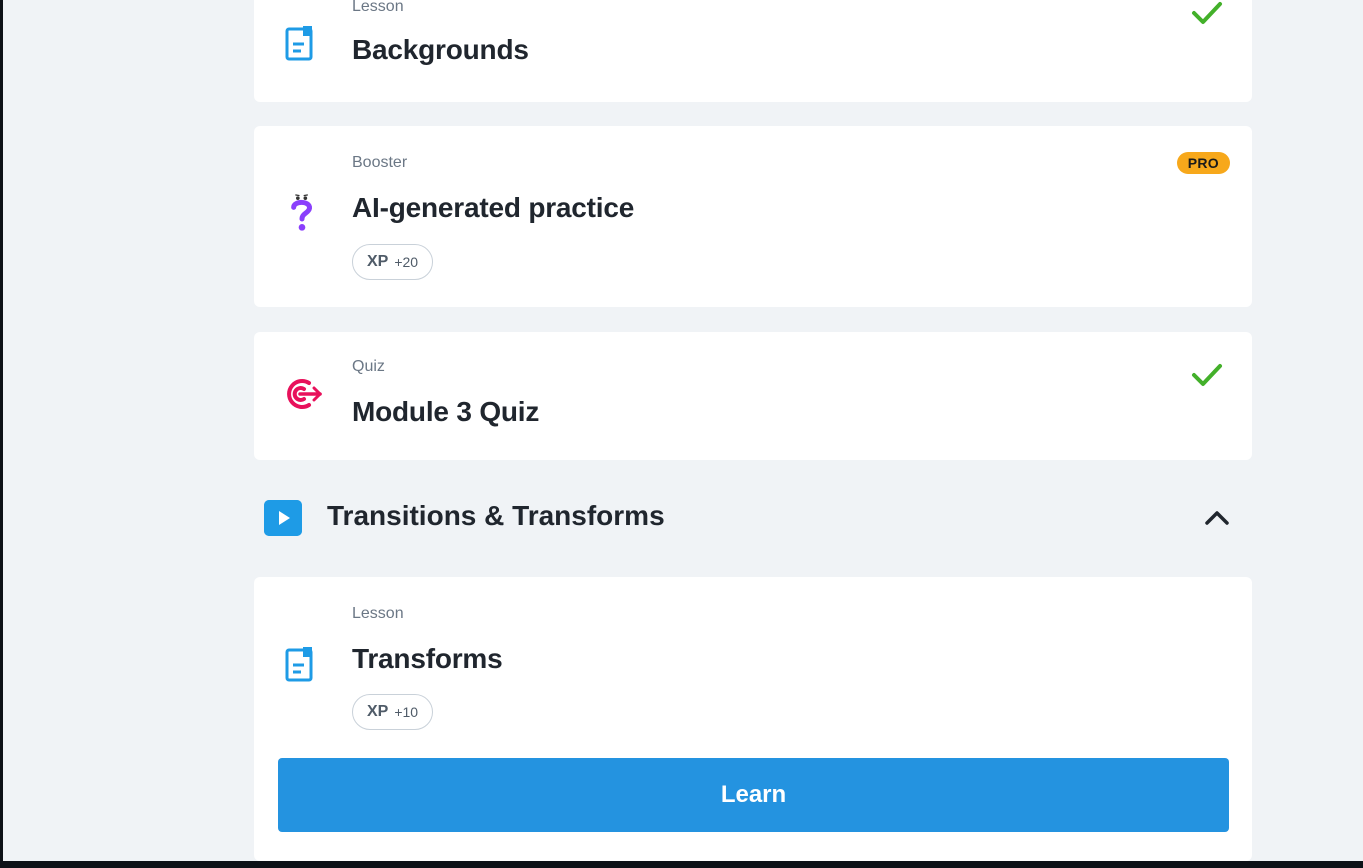  Describe the element at coordinates (406, 712) in the screenshot. I see `xp-value: +10` at that location.